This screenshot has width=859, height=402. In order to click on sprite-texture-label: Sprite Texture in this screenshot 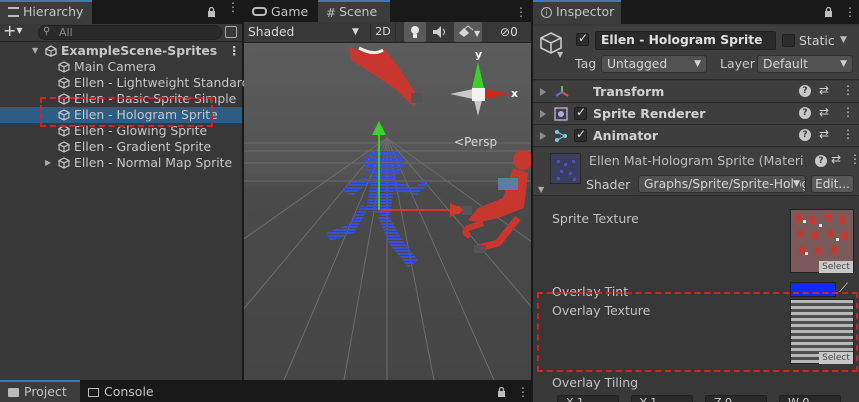, I will do `click(595, 218)`.